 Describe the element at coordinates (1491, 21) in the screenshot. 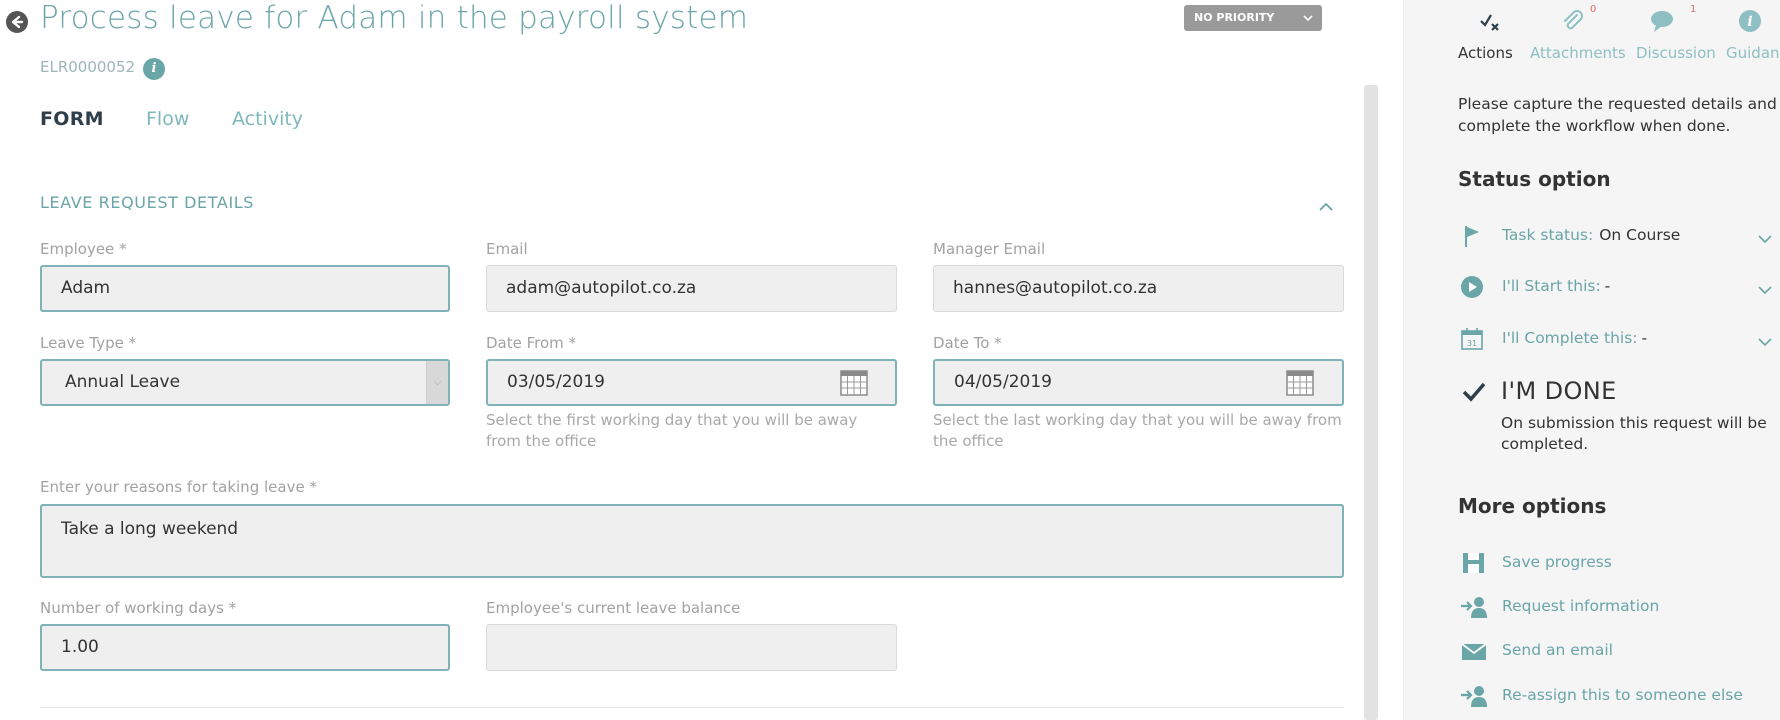

I see `actions-icon` at that location.